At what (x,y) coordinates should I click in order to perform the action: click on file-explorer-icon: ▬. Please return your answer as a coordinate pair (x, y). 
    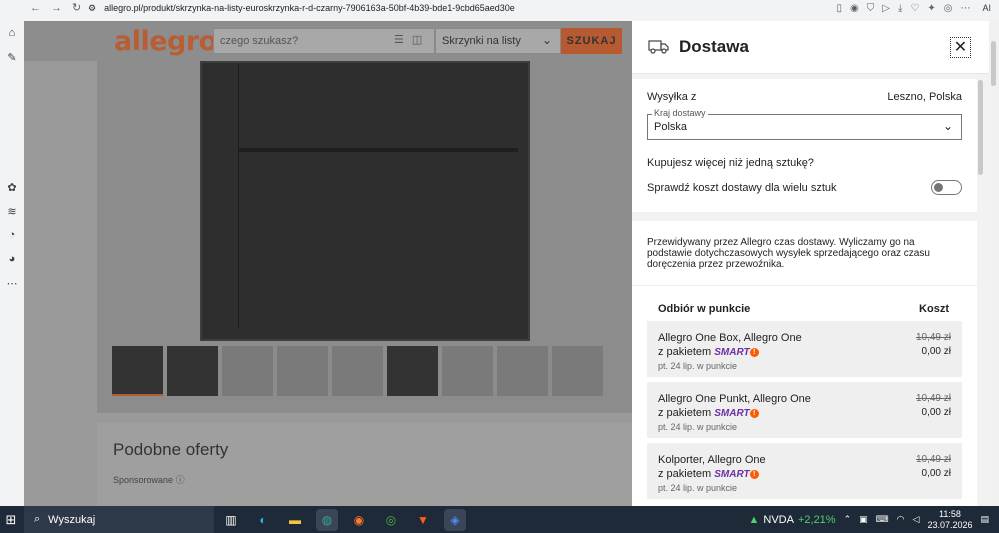
    Looking at the image, I should click on (295, 520).